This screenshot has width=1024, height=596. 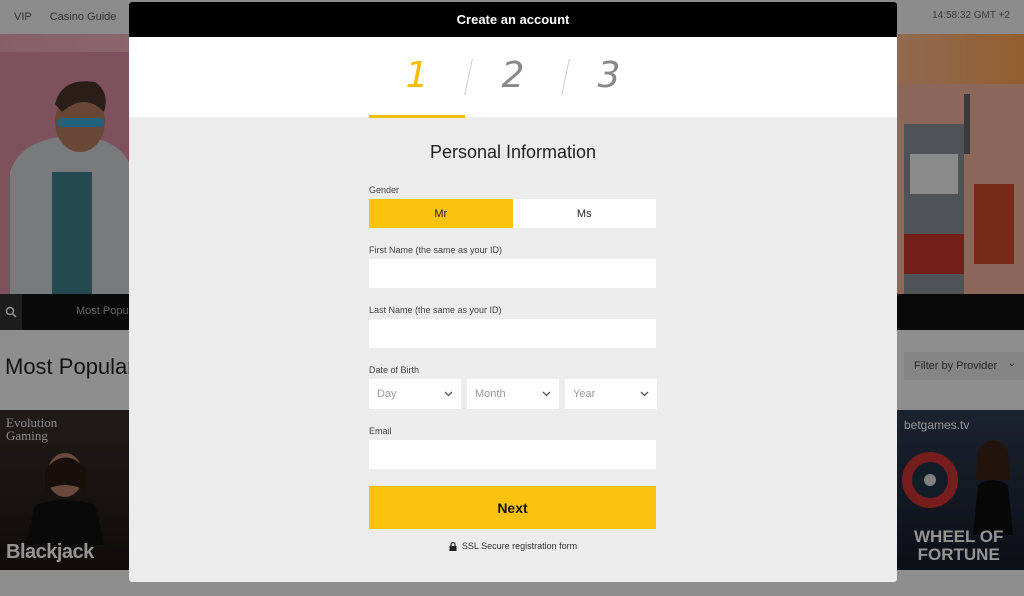 I want to click on first-name-label: First Name (the same as your ID), so click(x=436, y=250).